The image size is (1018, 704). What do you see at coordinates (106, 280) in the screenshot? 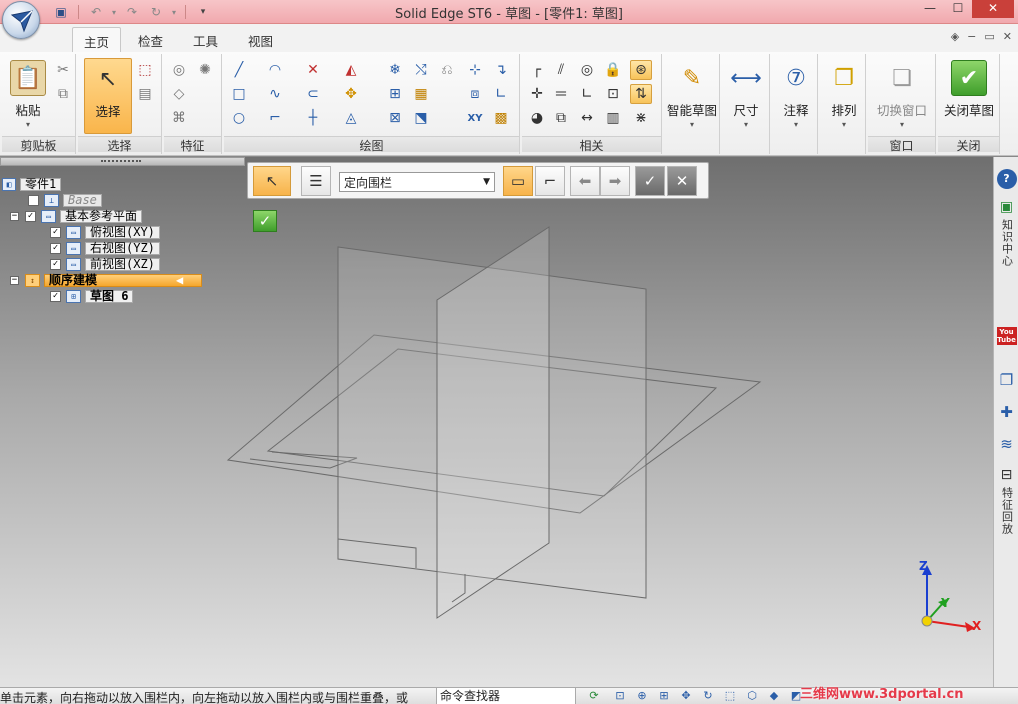
I see `tree-item-sequential-modeling: − ↕ 顺序建模 ◀` at bounding box center [106, 280].